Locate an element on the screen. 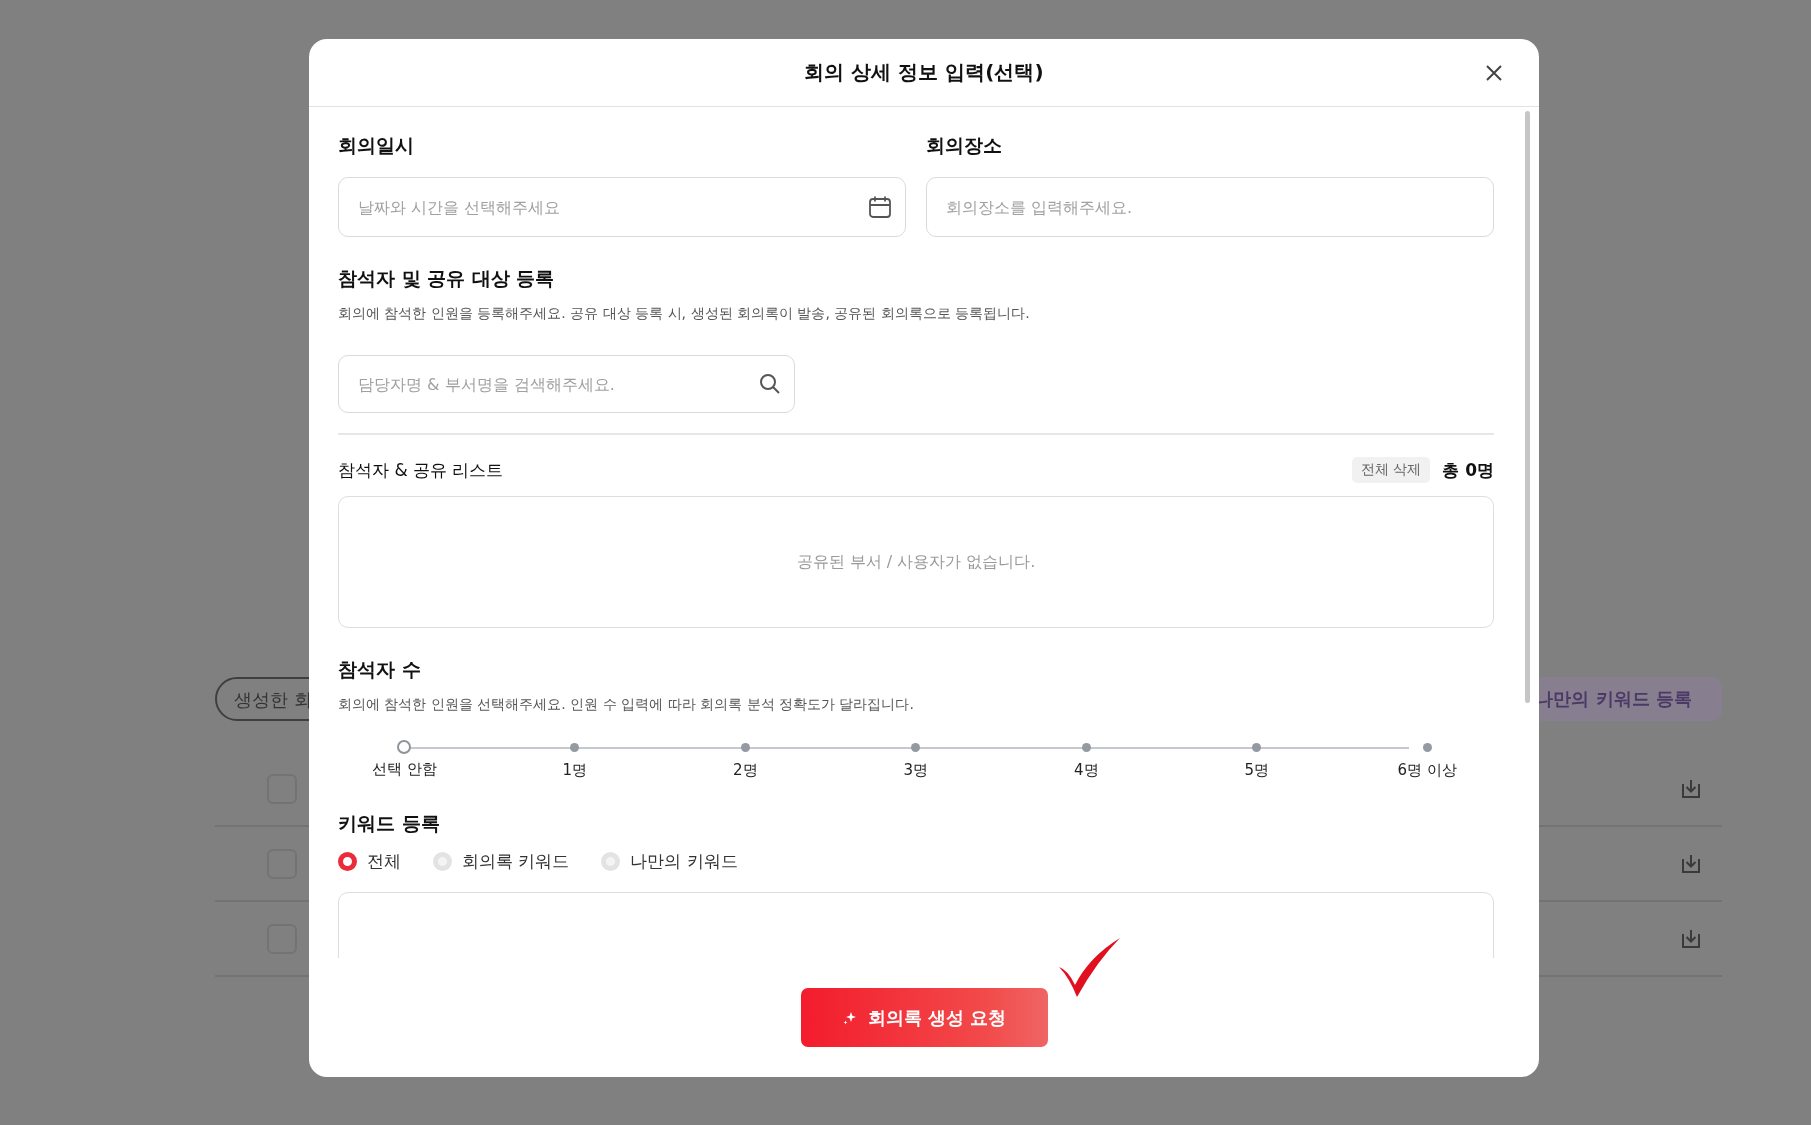 This screenshot has width=1811, height=1125. count-option: 4명 is located at coordinates (1086, 760).